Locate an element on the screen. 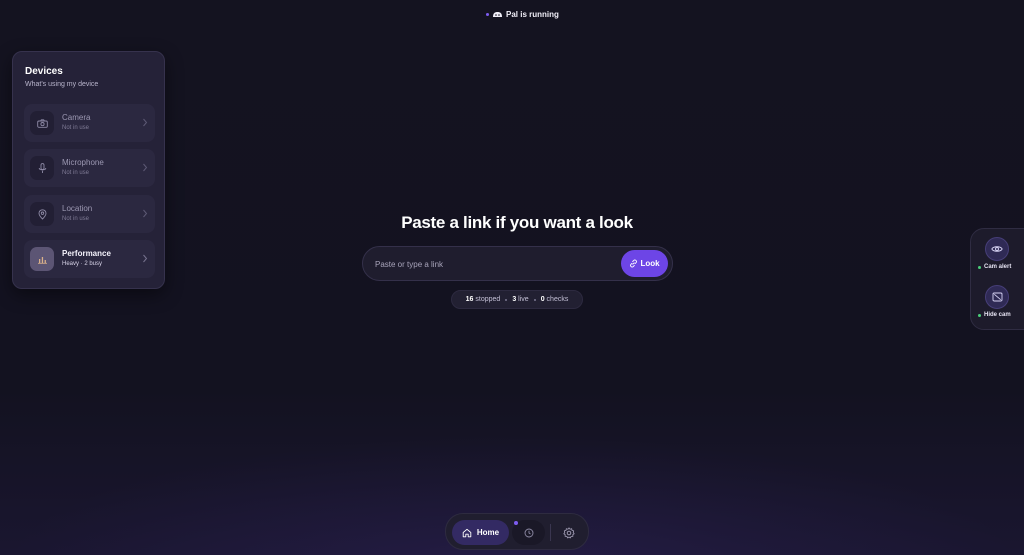 Image resolution: width=1024 pixels, height=555 pixels. nav-divider is located at coordinates (550, 532).